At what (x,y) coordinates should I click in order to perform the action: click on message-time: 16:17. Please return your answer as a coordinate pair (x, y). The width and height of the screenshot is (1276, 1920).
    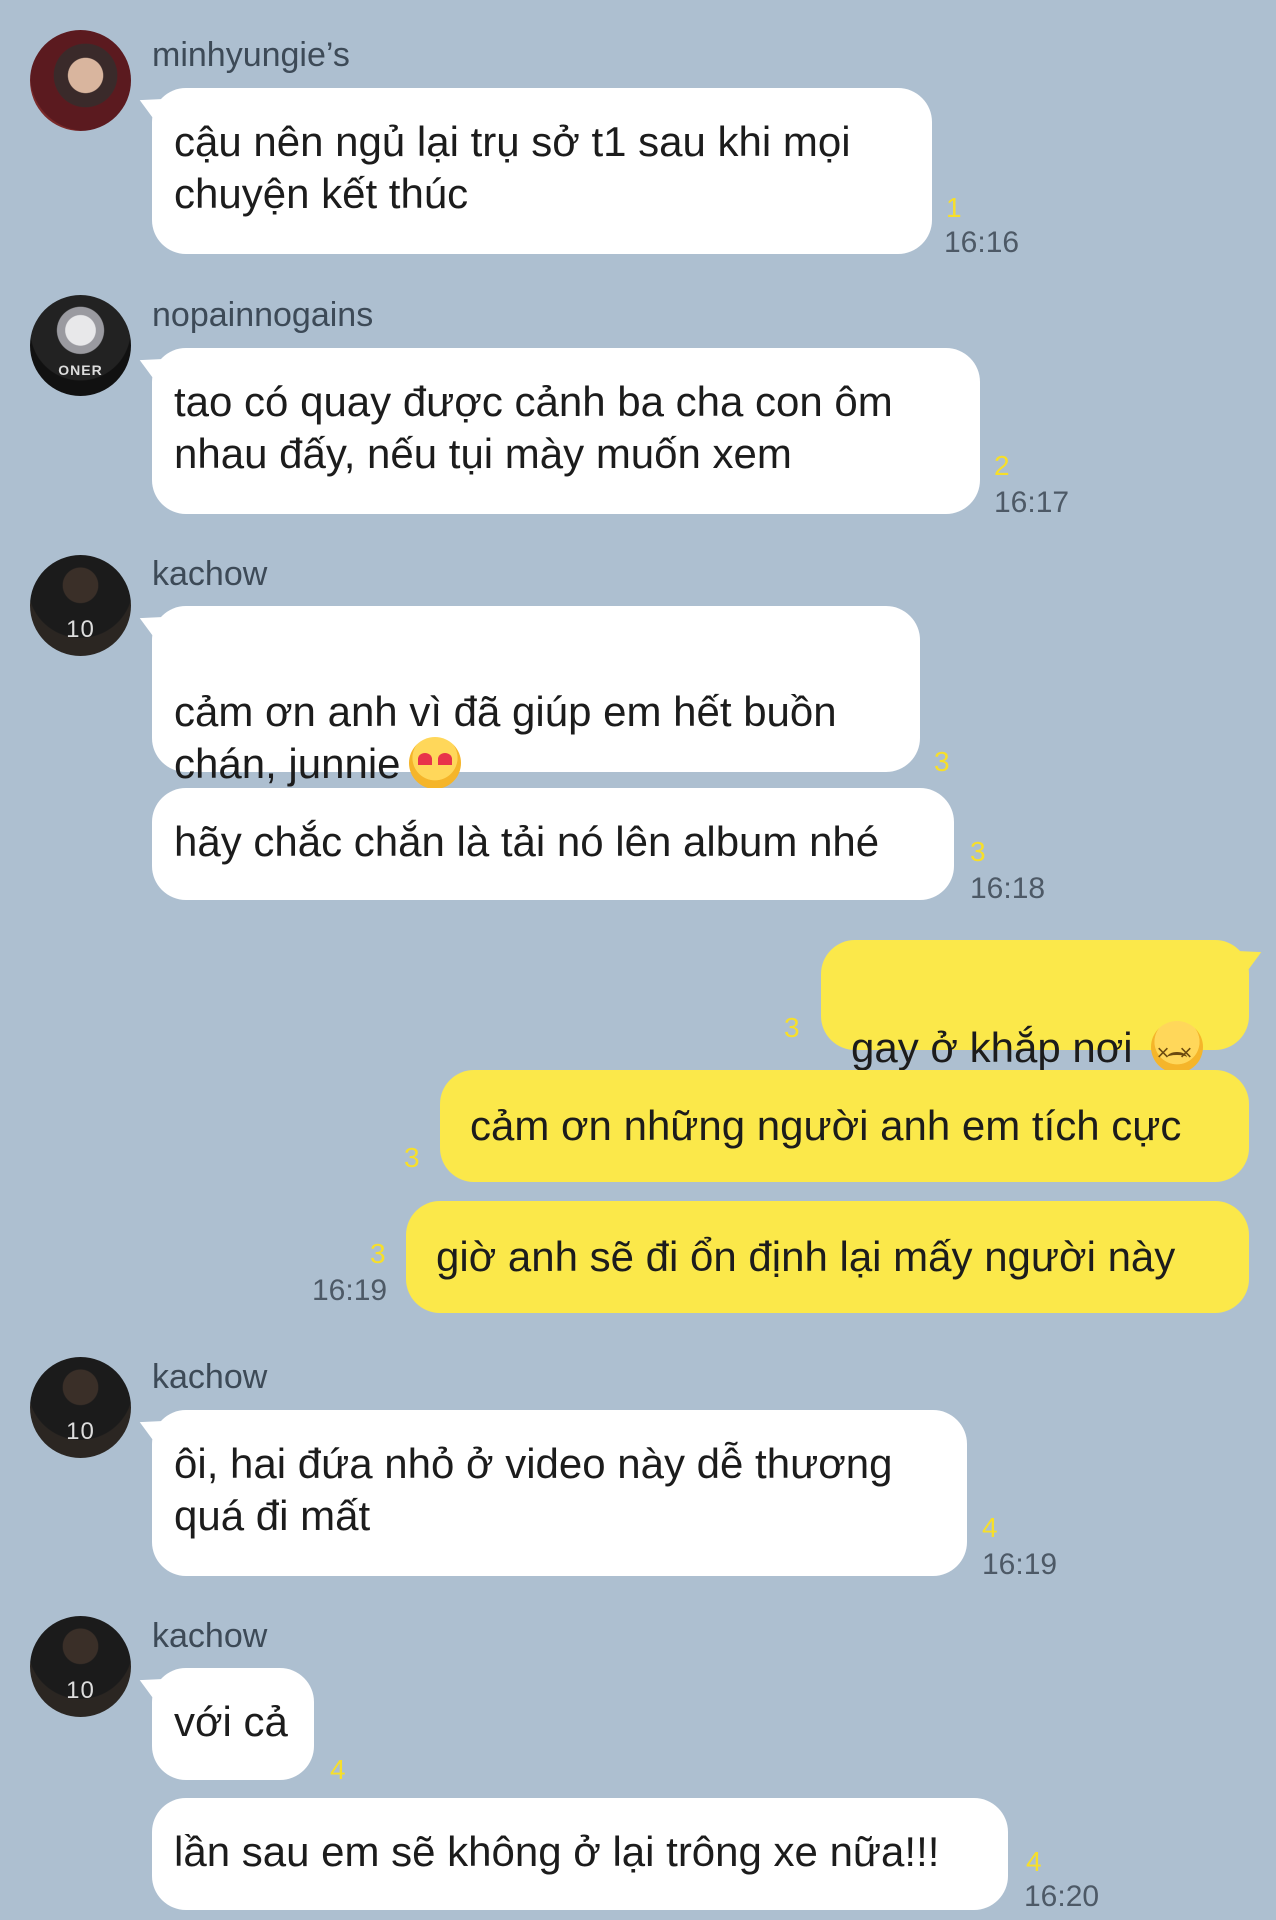
    Looking at the image, I should click on (1032, 502).